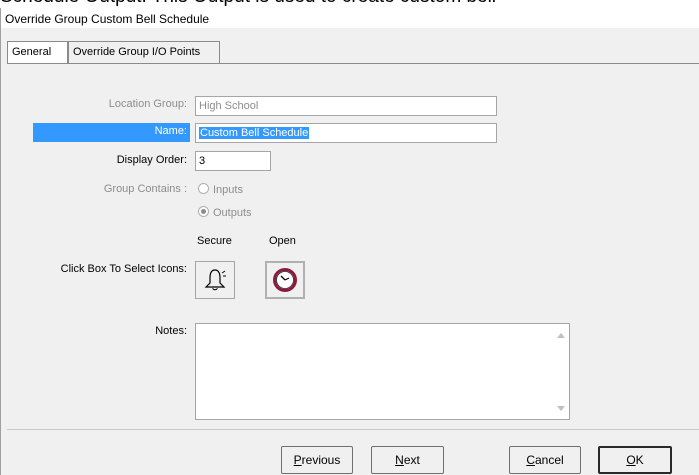 The height and width of the screenshot is (475, 699). What do you see at coordinates (382, 327) in the screenshot?
I see `notes-value` at bounding box center [382, 327].